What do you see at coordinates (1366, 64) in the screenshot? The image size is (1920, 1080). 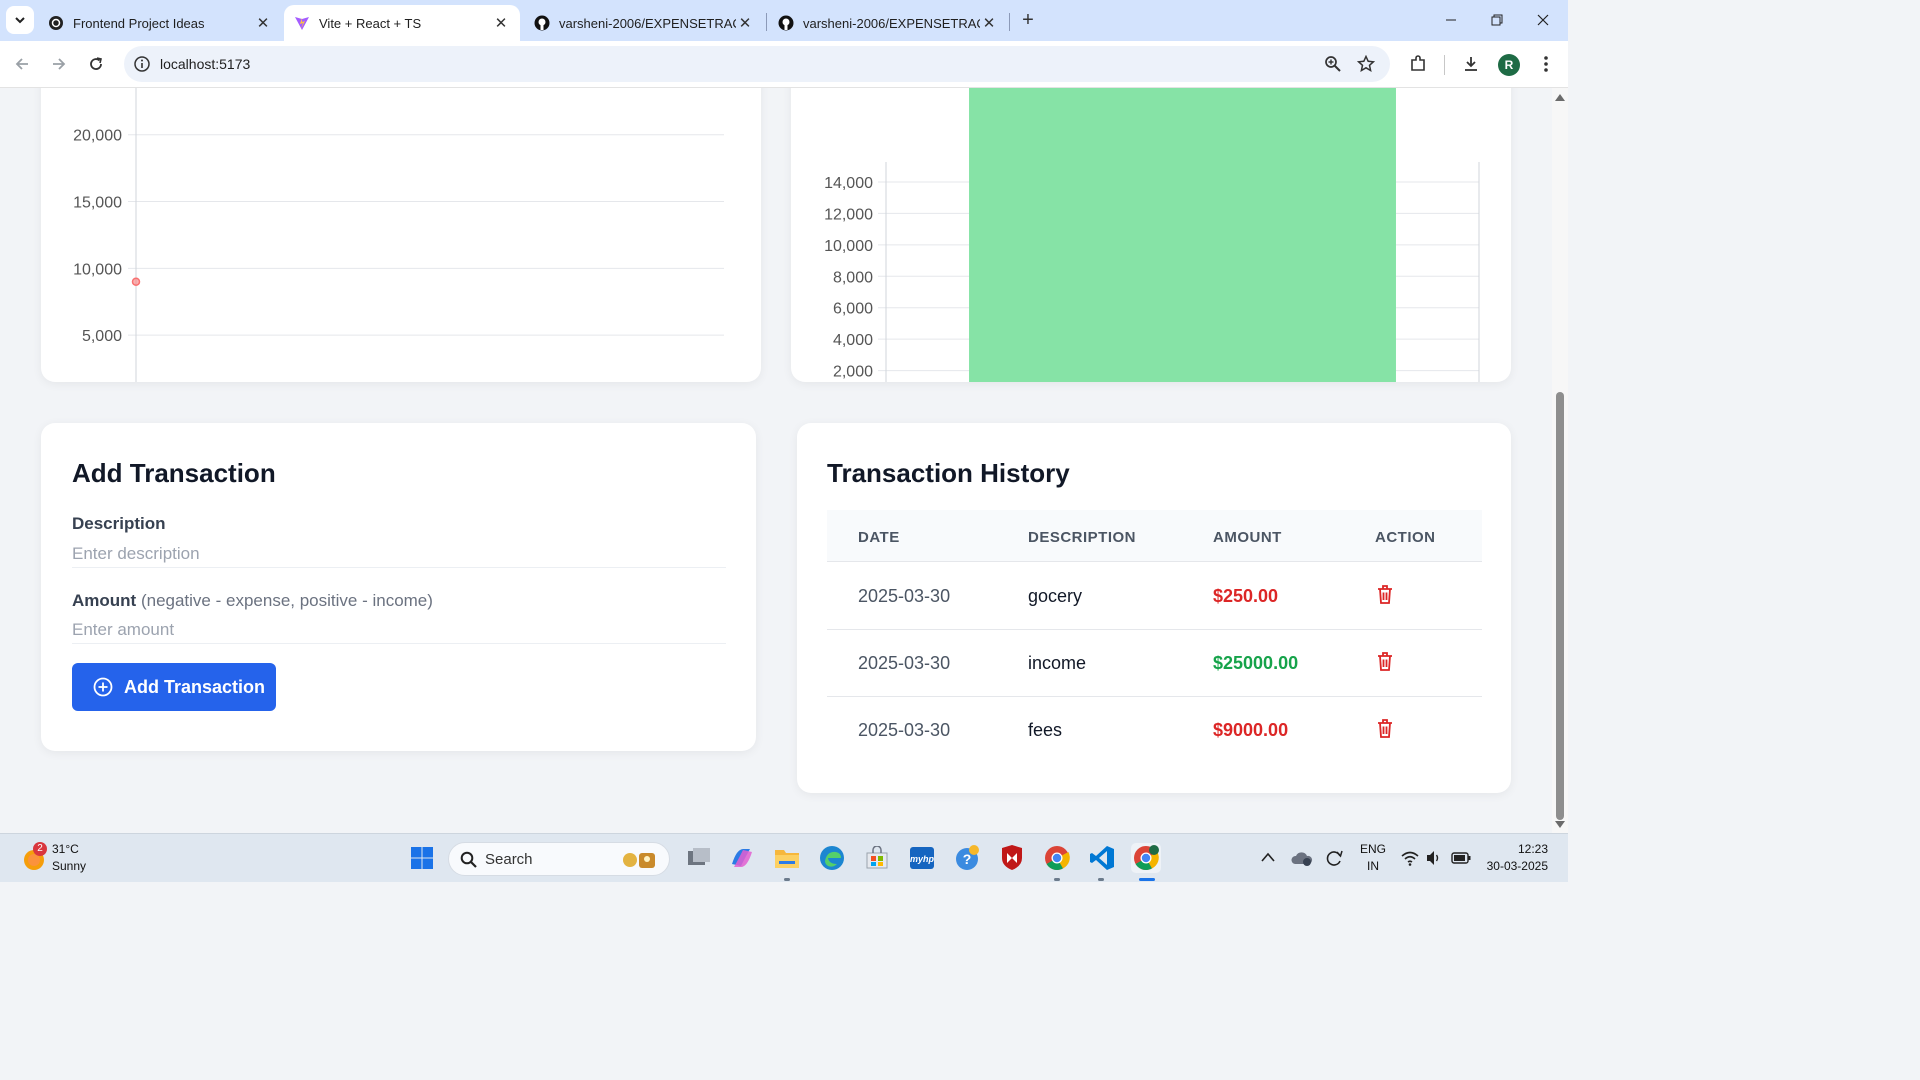 I see `bookmark-star-icon` at bounding box center [1366, 64].